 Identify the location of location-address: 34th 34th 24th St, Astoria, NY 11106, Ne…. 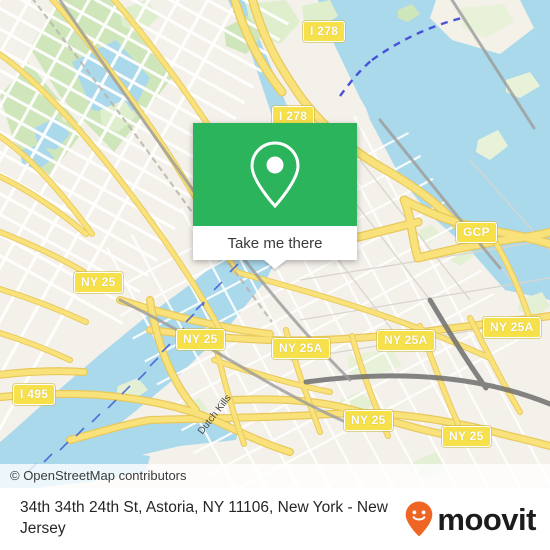
(204, 518).